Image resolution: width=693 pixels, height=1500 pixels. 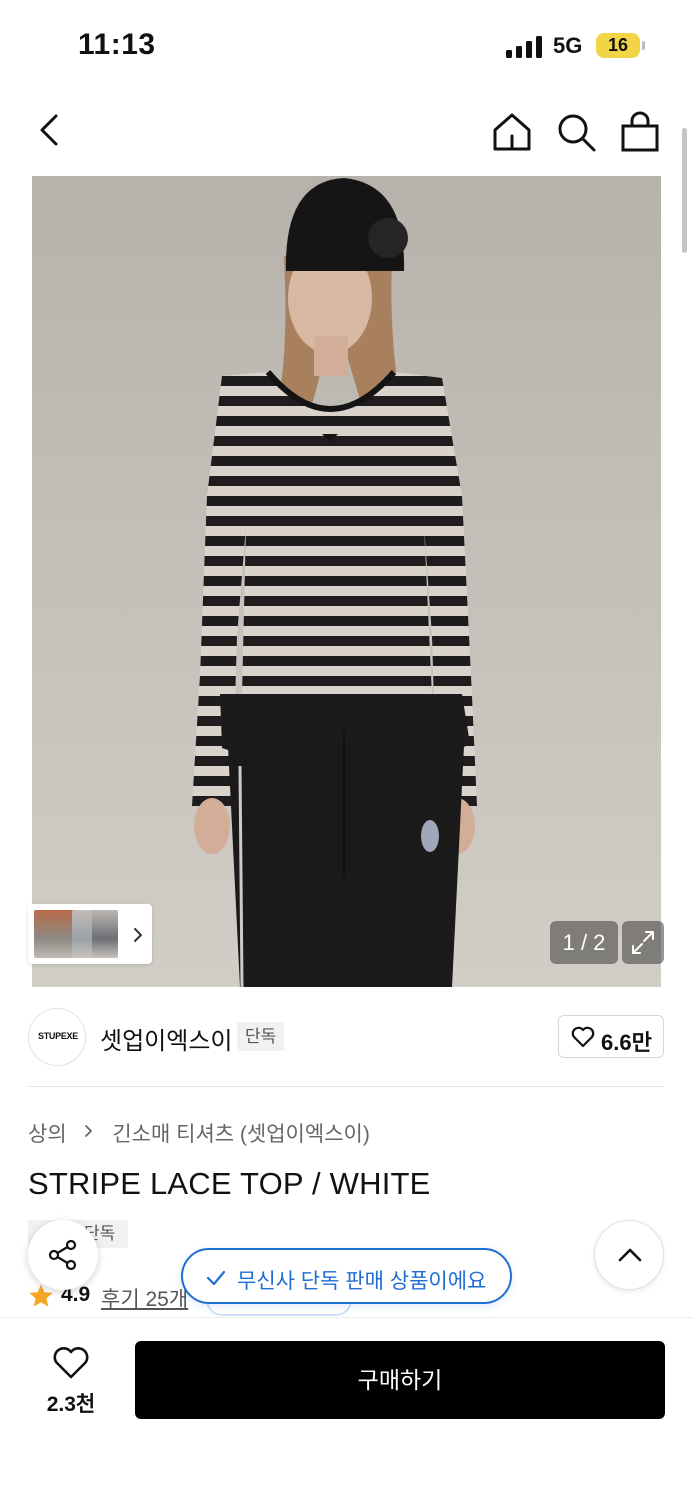 I want to click on divider, so click(x=346, y=1086).